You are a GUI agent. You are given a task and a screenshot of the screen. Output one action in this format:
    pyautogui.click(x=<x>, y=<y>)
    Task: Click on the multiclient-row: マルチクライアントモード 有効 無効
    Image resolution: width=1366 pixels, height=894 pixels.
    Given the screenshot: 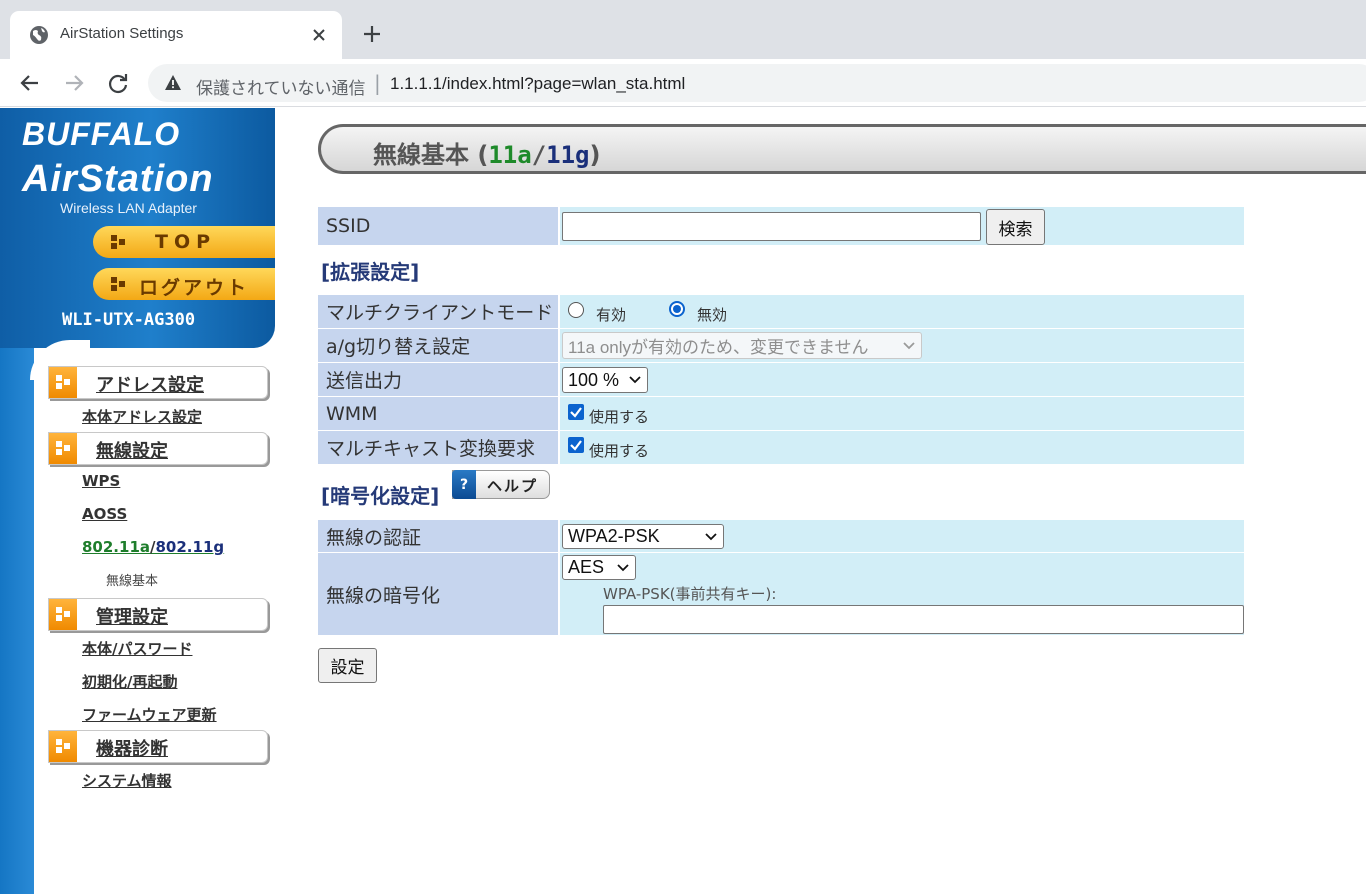 What is the action you would take?
    pyautogui.click(x=781, y=311)
    